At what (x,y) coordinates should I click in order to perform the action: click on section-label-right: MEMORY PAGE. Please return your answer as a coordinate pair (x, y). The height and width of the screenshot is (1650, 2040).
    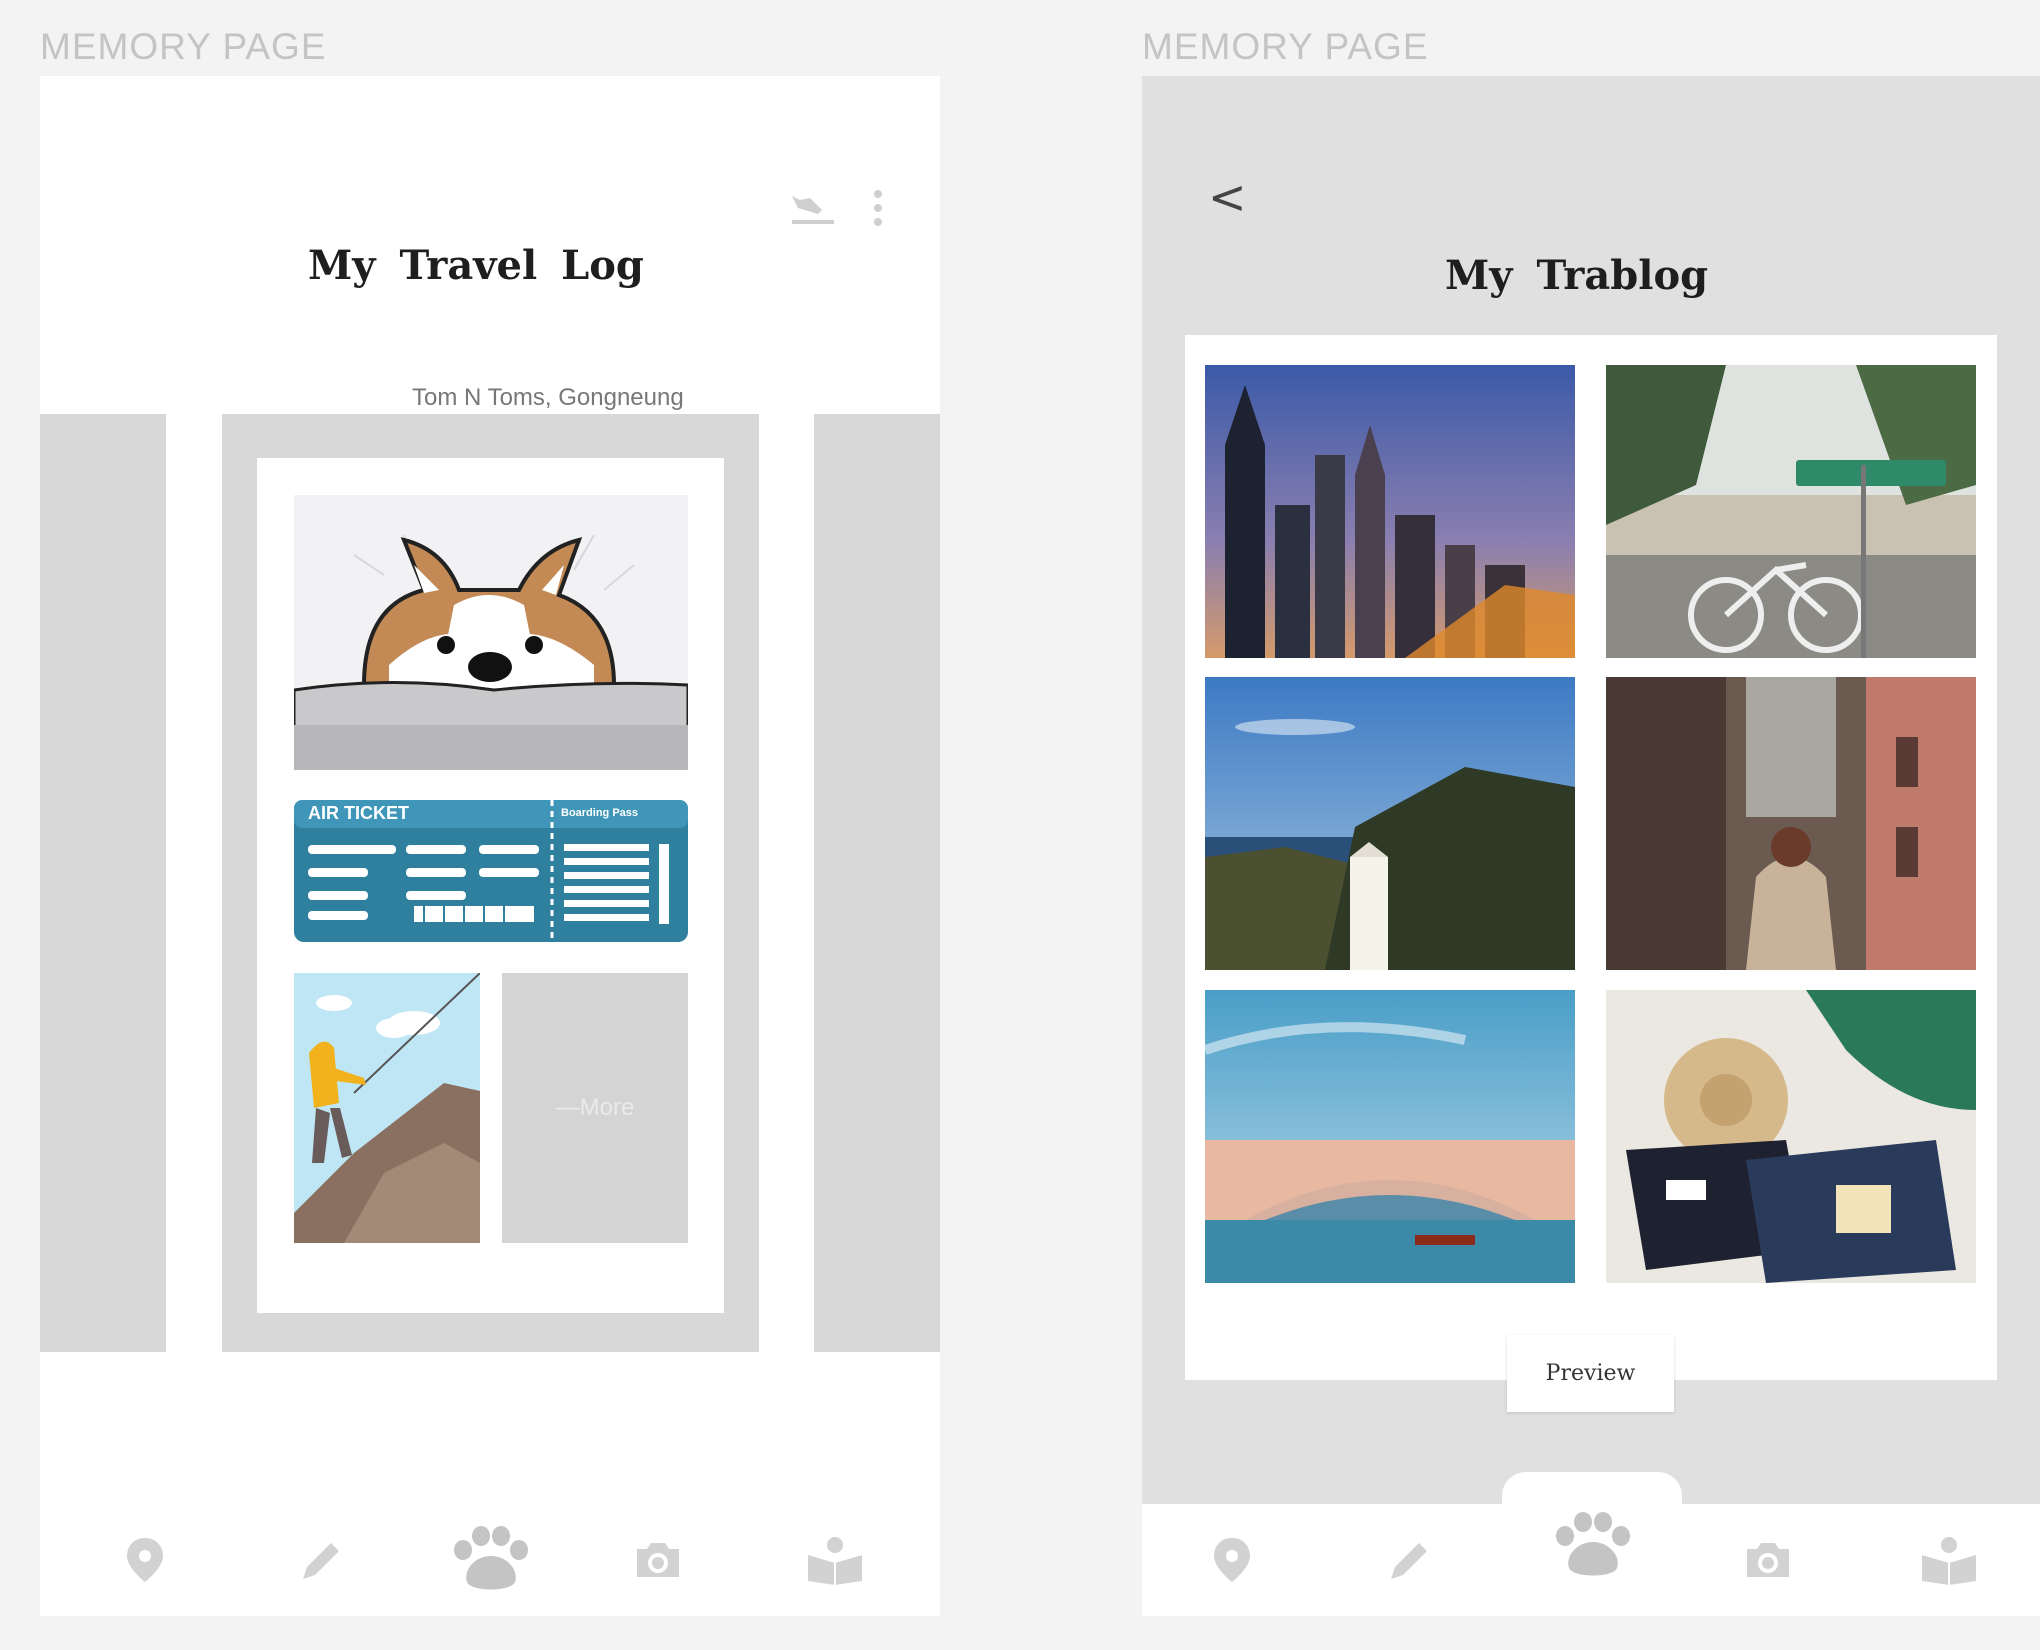
    Looking at the image, I should click on (1285, 46).